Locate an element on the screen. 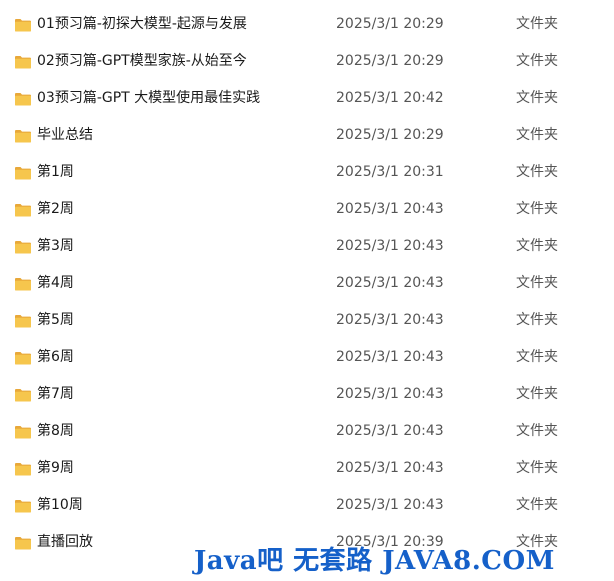 This screenshot has width=614, height=581. file-modified-date: 2025/3/1 20:31 is located at coordinates (390, 172).